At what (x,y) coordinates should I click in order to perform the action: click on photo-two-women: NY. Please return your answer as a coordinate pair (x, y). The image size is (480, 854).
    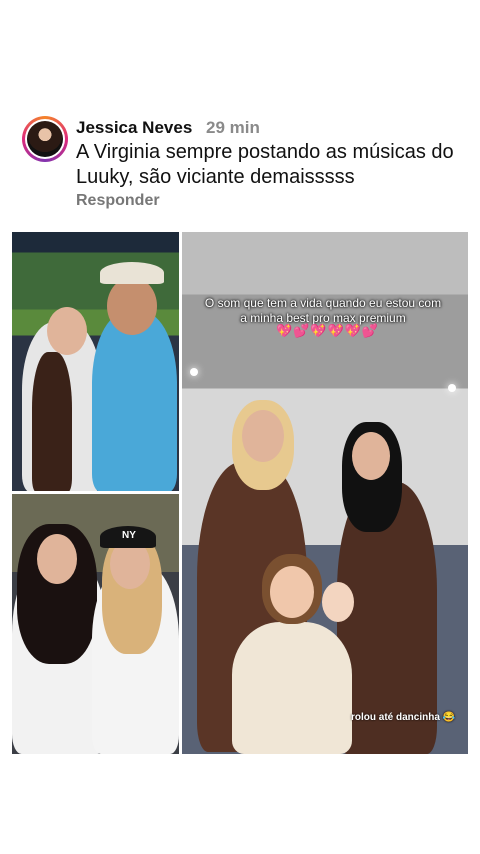
    Looking at the image, I should click on (95, 624).